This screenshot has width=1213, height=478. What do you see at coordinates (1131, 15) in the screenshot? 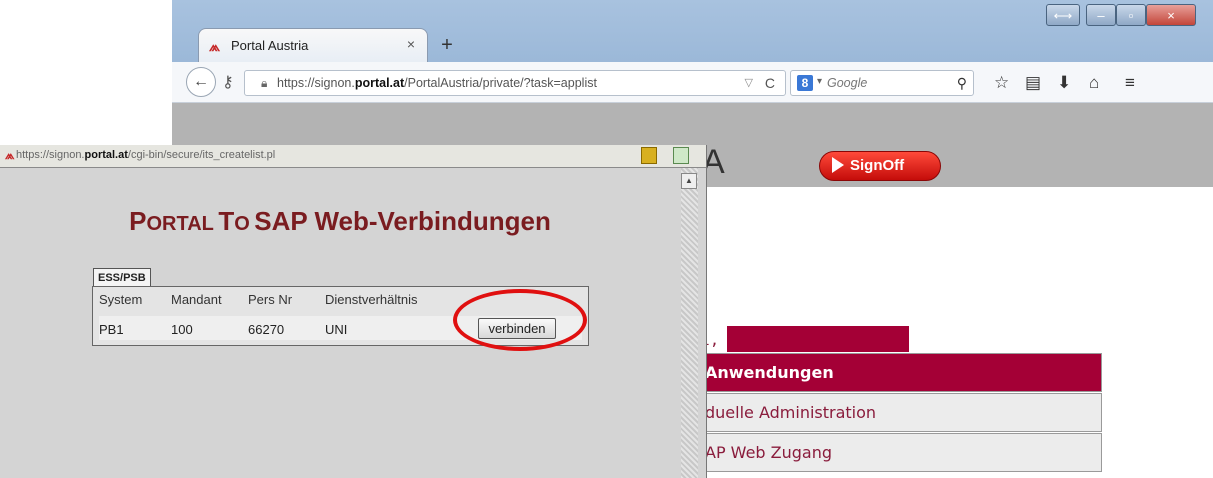
I see `maximize-icon: ▫` at bounding box center [1131, 15].